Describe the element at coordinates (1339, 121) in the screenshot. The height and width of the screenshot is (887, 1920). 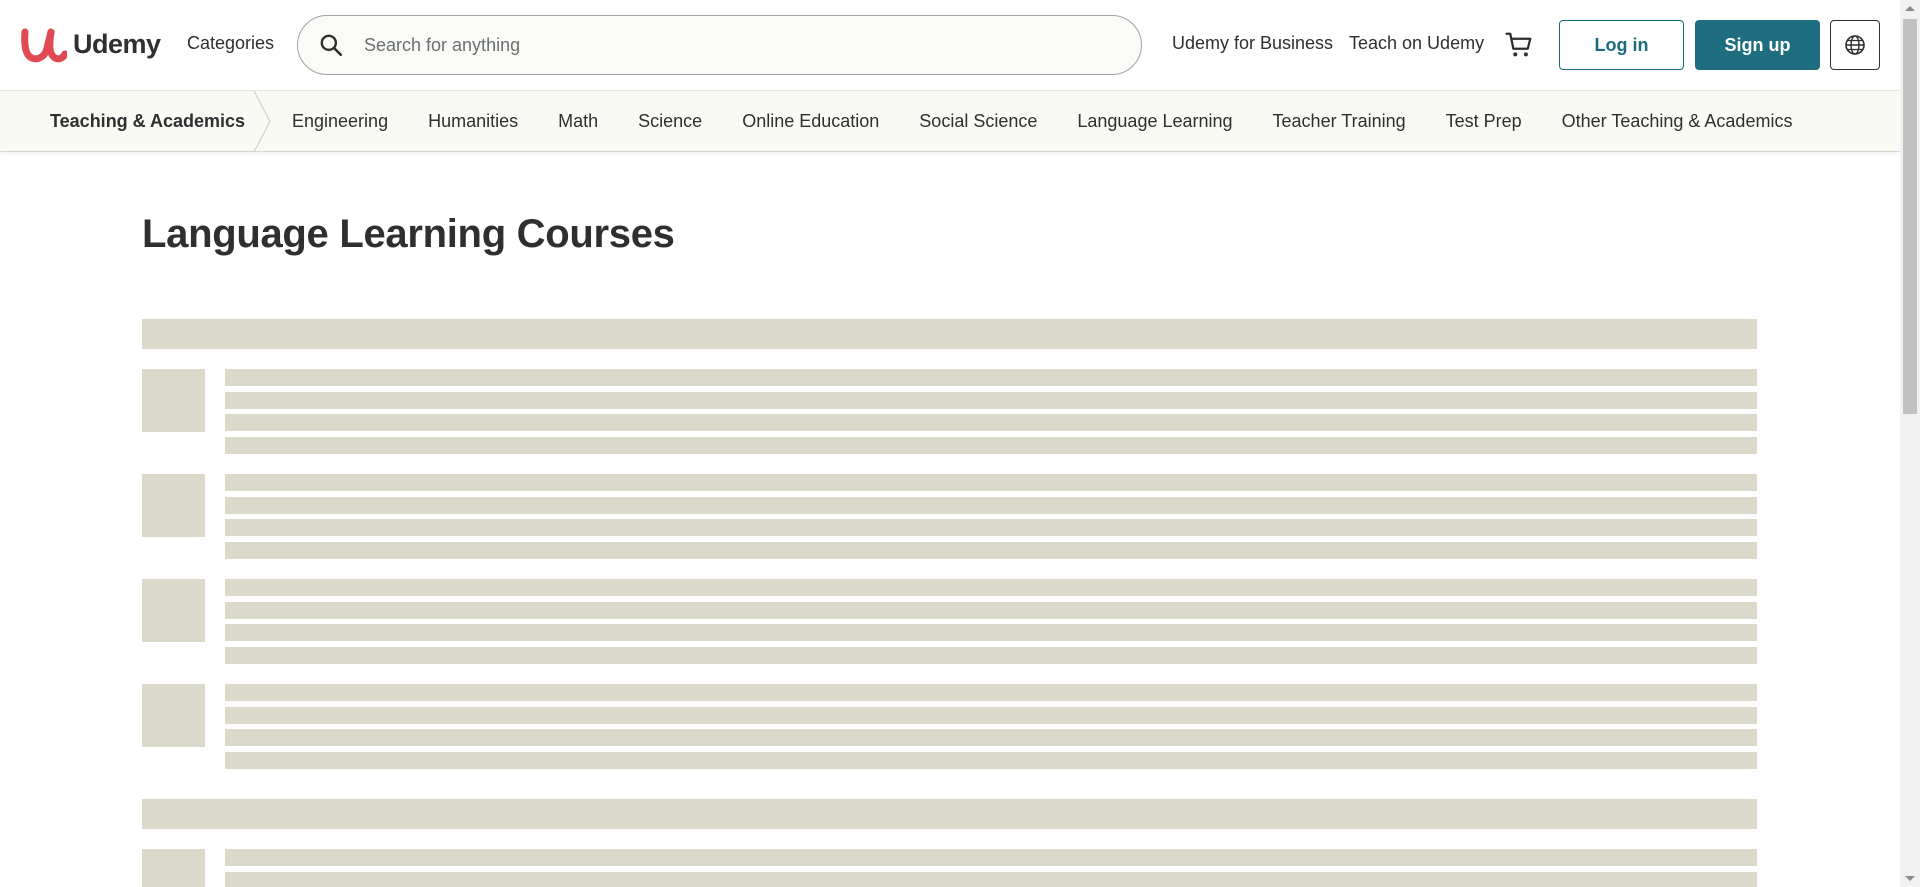
I see `subnav-item-teacher-training: Teacher Training` at that location.